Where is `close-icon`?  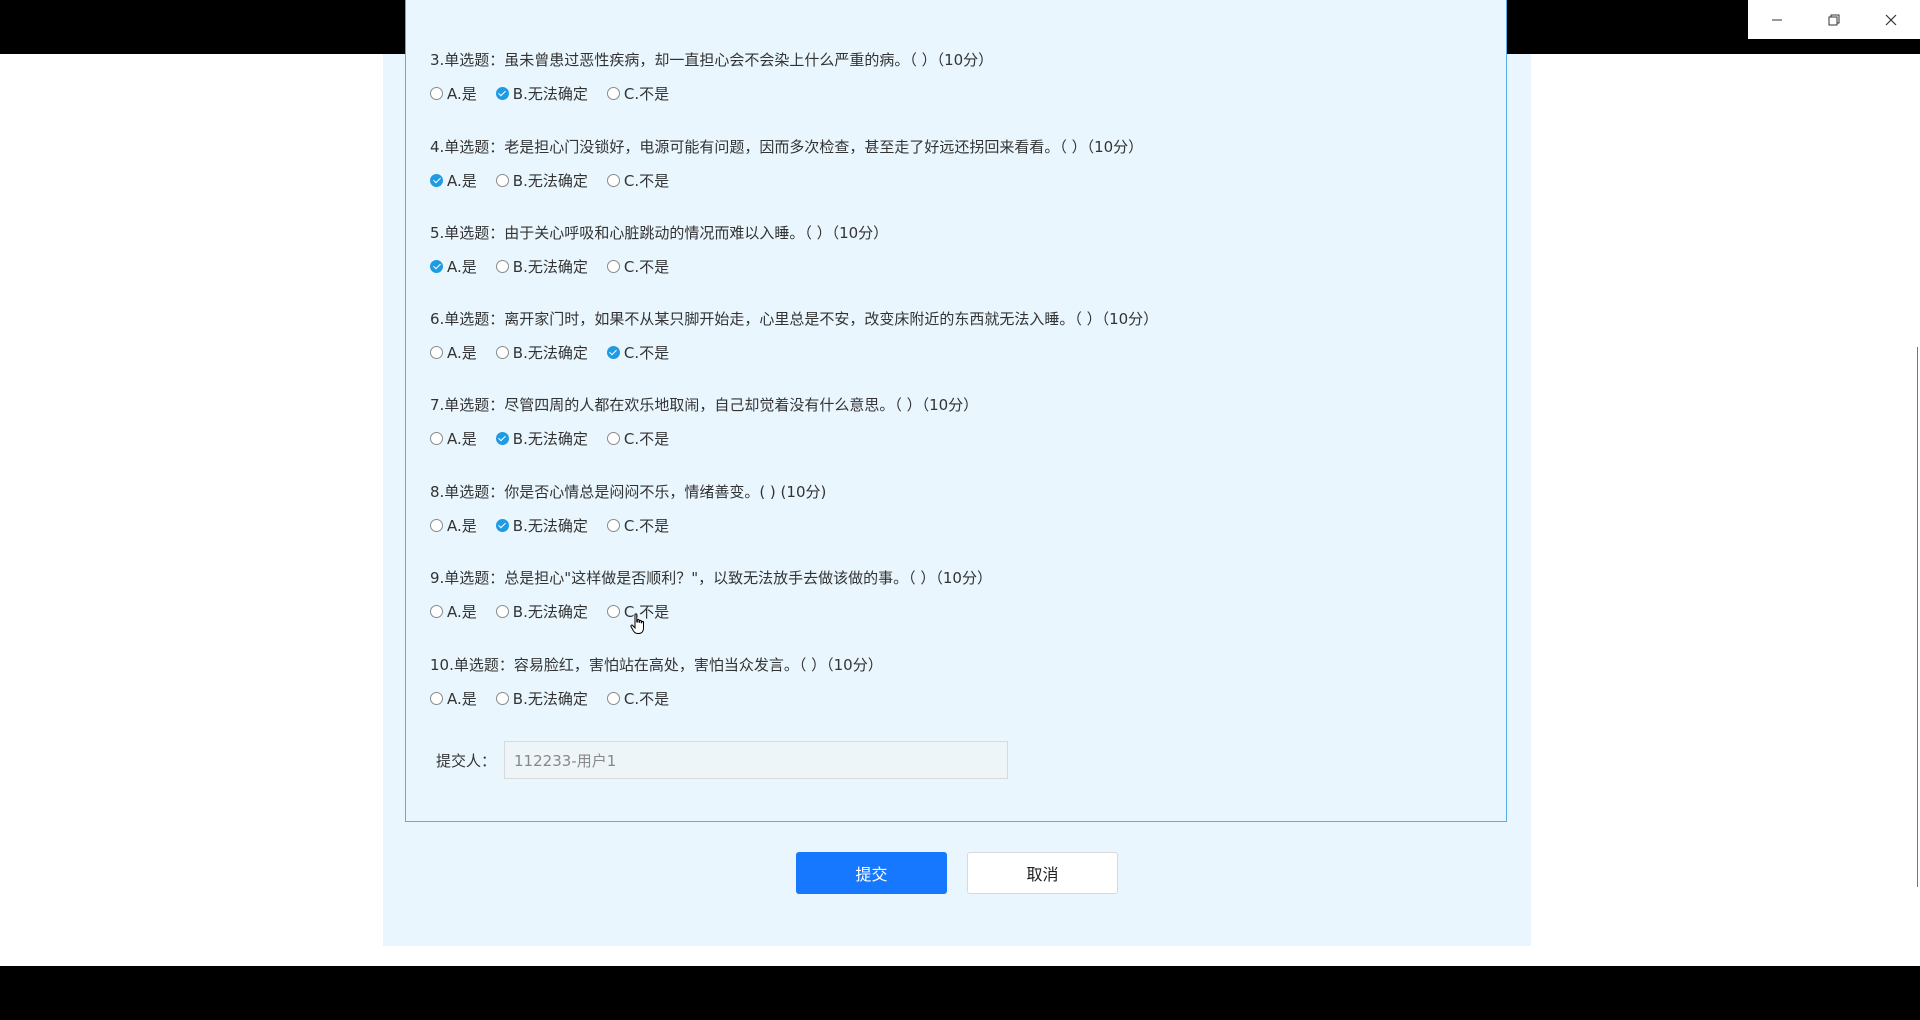
close-icon is located at coordinates (1890, 19).